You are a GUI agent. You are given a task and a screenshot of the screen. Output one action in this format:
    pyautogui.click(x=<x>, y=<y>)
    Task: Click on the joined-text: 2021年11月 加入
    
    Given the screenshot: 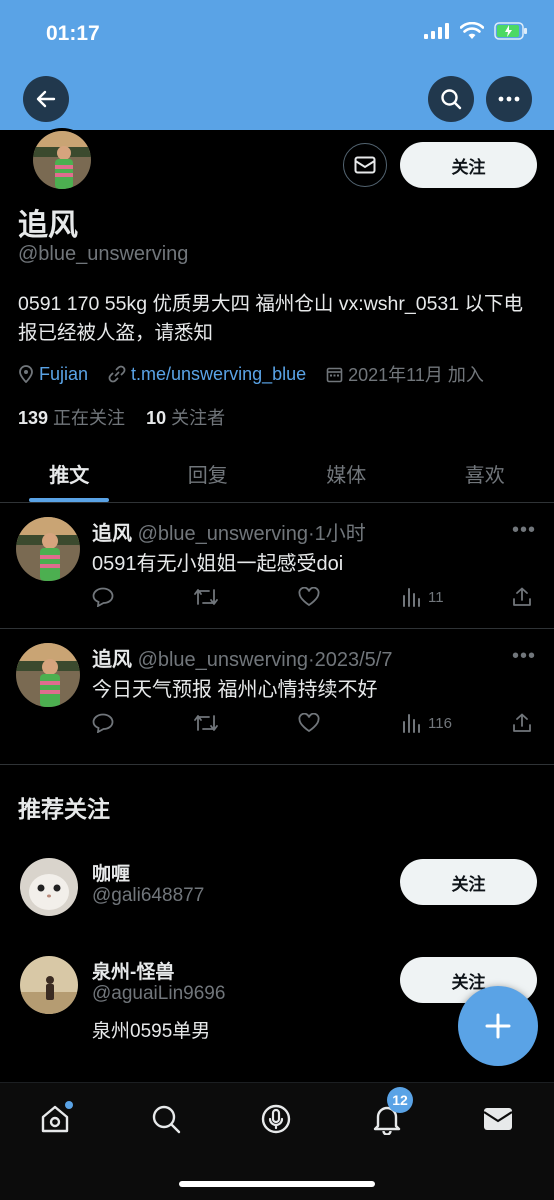 What is the action you would take?
    pyautogui.click(x=416, y=375)
    